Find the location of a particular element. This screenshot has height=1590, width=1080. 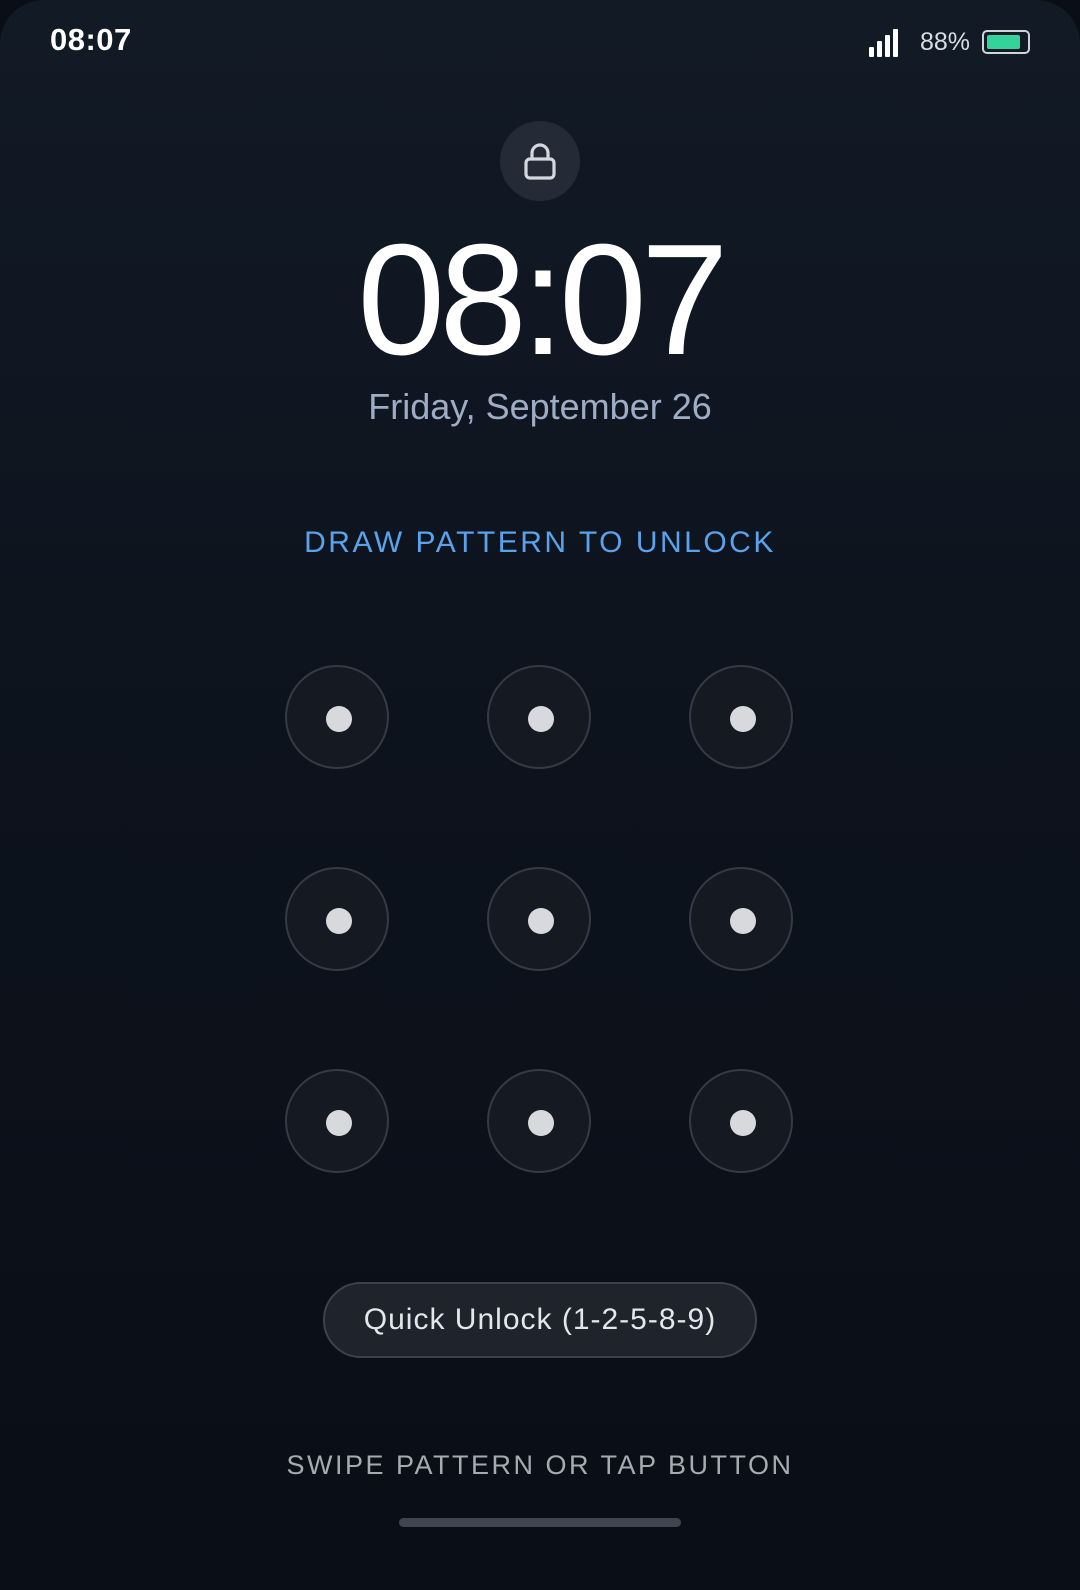

battery-icon is located at coordinates (1006, 42).